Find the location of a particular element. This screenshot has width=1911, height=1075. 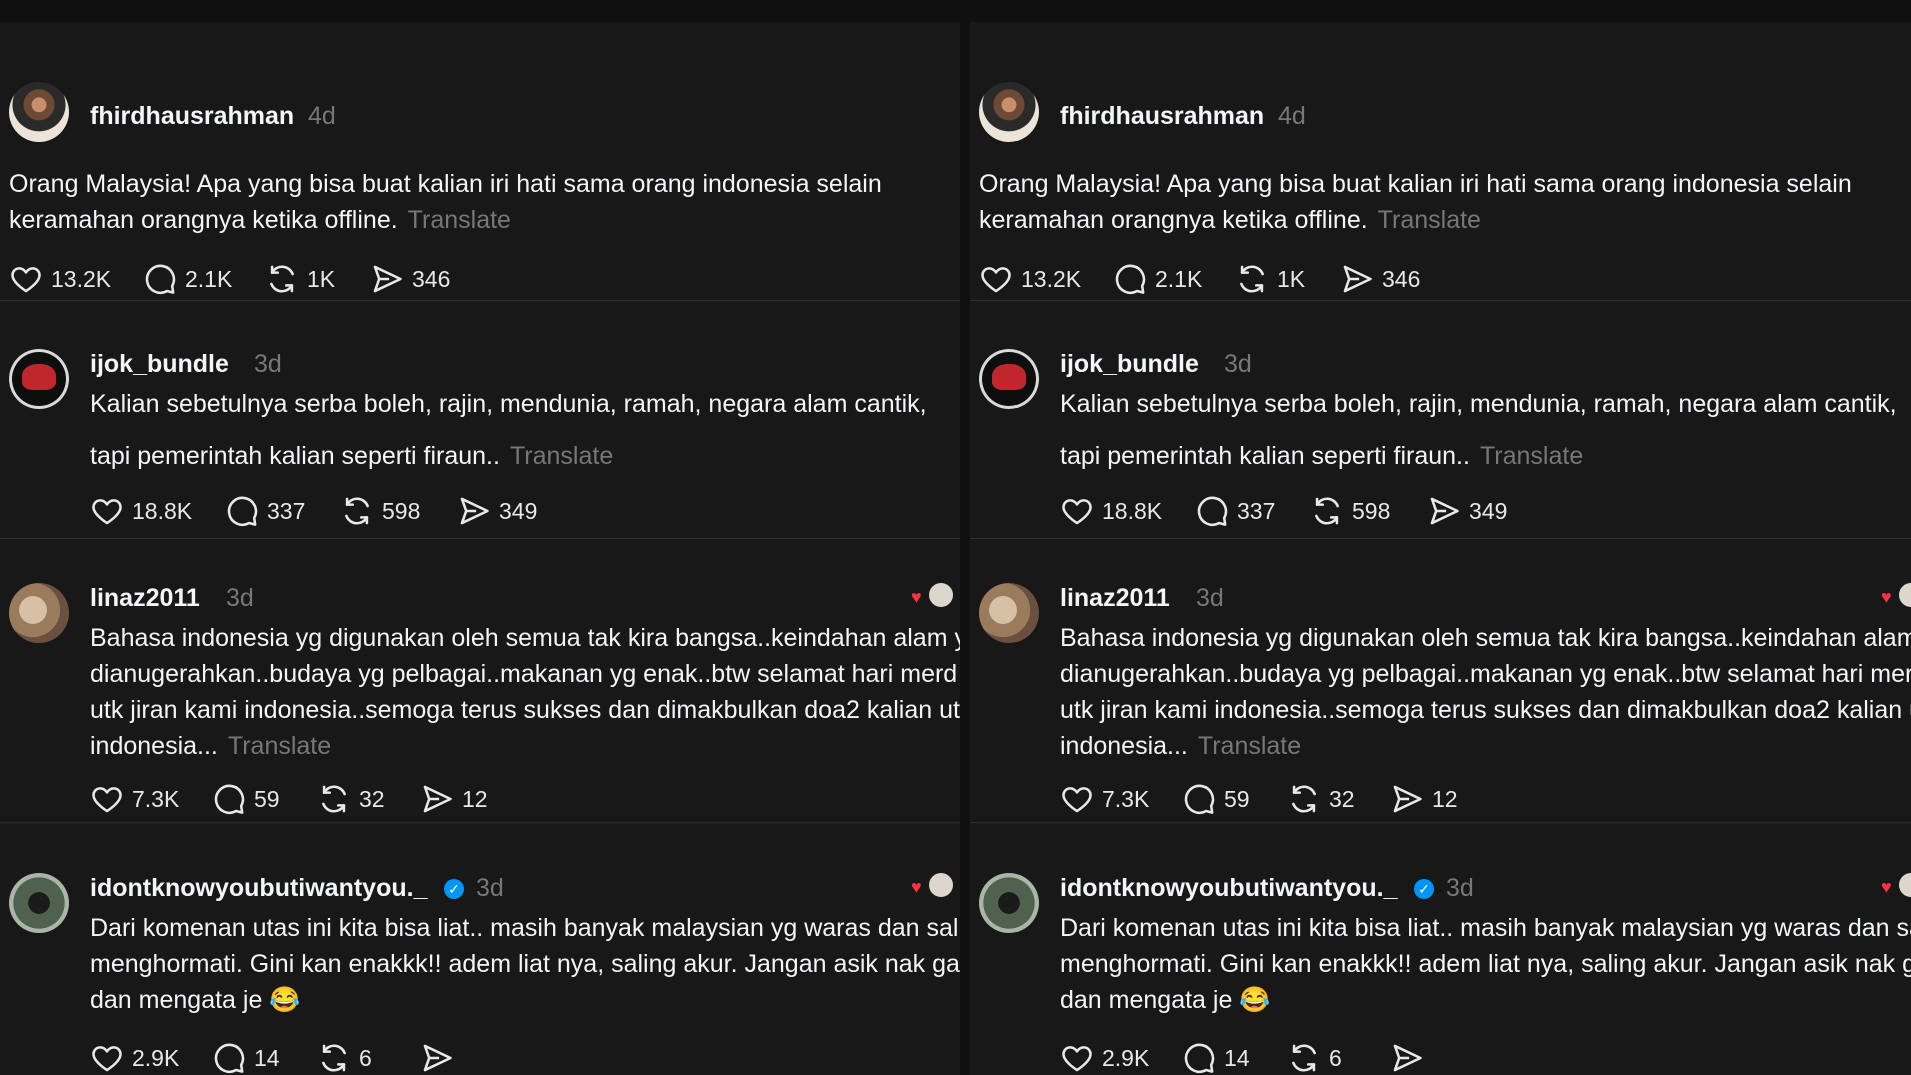

post-text: dan mengata je 😂 is located at coordinates (195, 1000).